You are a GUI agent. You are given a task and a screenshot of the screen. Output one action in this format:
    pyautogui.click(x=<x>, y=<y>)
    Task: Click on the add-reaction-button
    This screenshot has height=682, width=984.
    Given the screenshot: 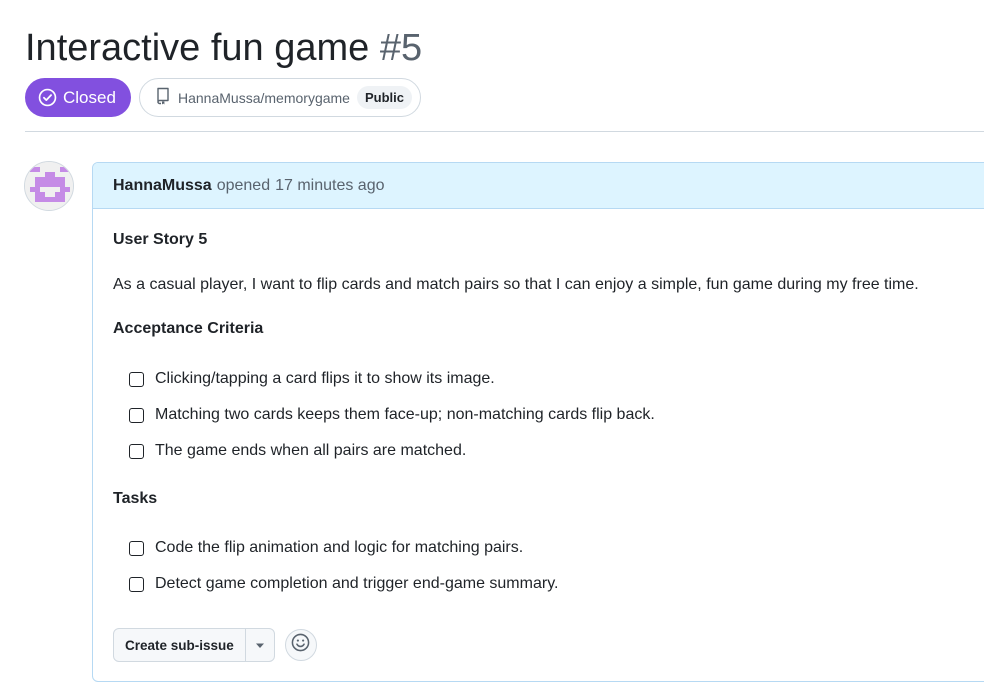 What is the action you would take?
    pyautogui.click(x=300, y=645)
    